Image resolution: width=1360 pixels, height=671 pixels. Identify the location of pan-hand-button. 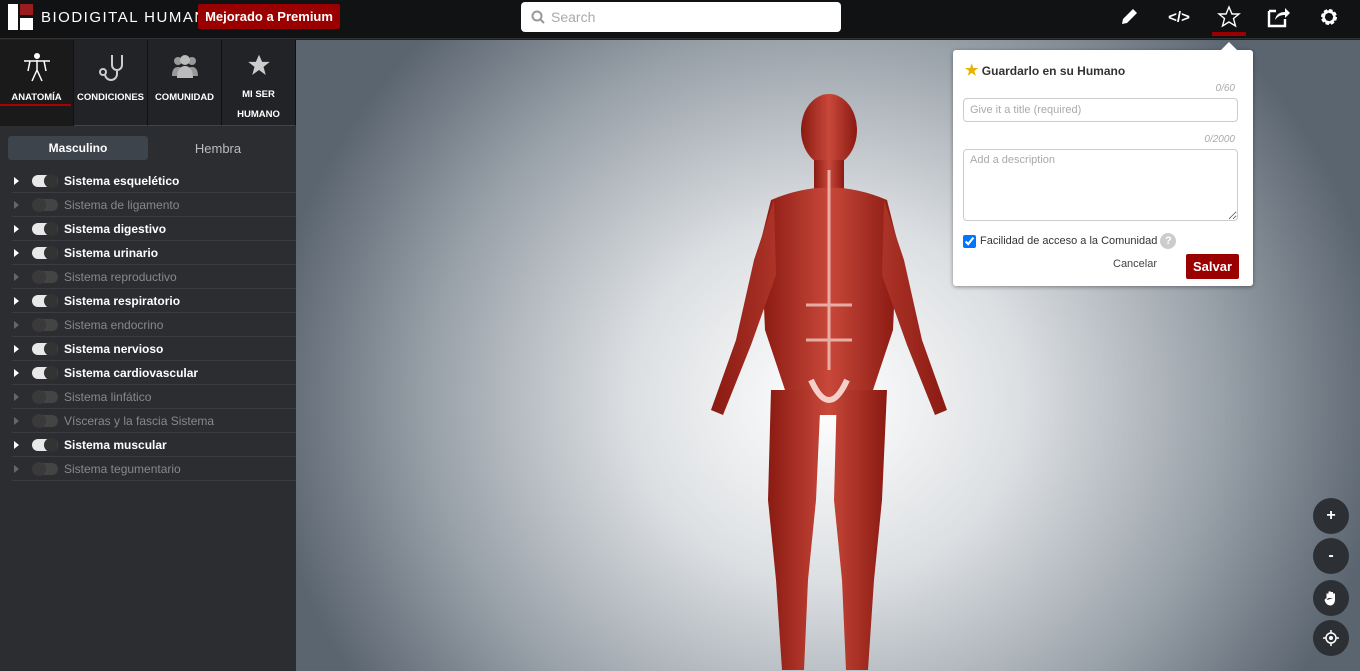
(1331, 598).